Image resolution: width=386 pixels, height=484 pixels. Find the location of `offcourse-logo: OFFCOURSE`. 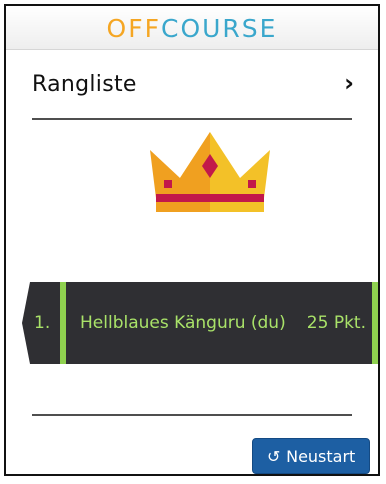

offcourse-logo: OFFCOURSE is located at coordinates (192, 28).